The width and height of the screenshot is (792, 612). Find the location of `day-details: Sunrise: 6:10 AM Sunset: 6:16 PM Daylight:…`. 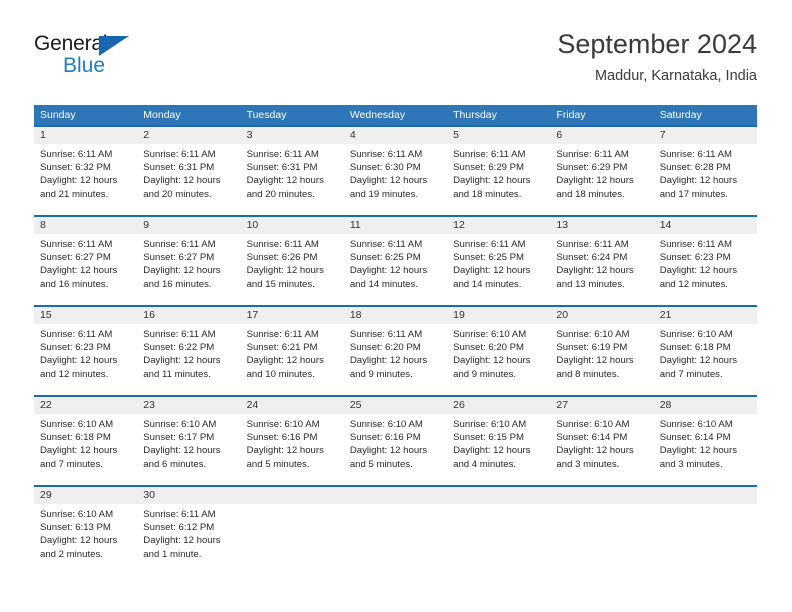

day-details: Sunrise: 6:10 AM Sunset: 6:16 PM Daylight:… is located at coordinates (395, 442).